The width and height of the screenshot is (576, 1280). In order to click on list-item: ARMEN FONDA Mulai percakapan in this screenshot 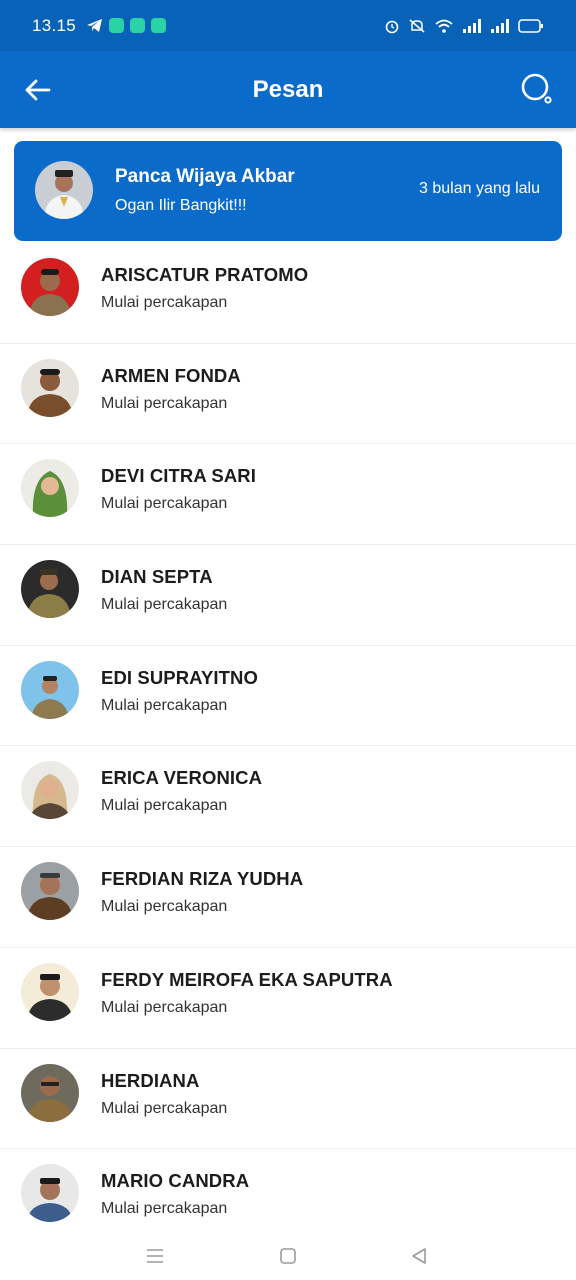, I will do `click(288, 394)`.